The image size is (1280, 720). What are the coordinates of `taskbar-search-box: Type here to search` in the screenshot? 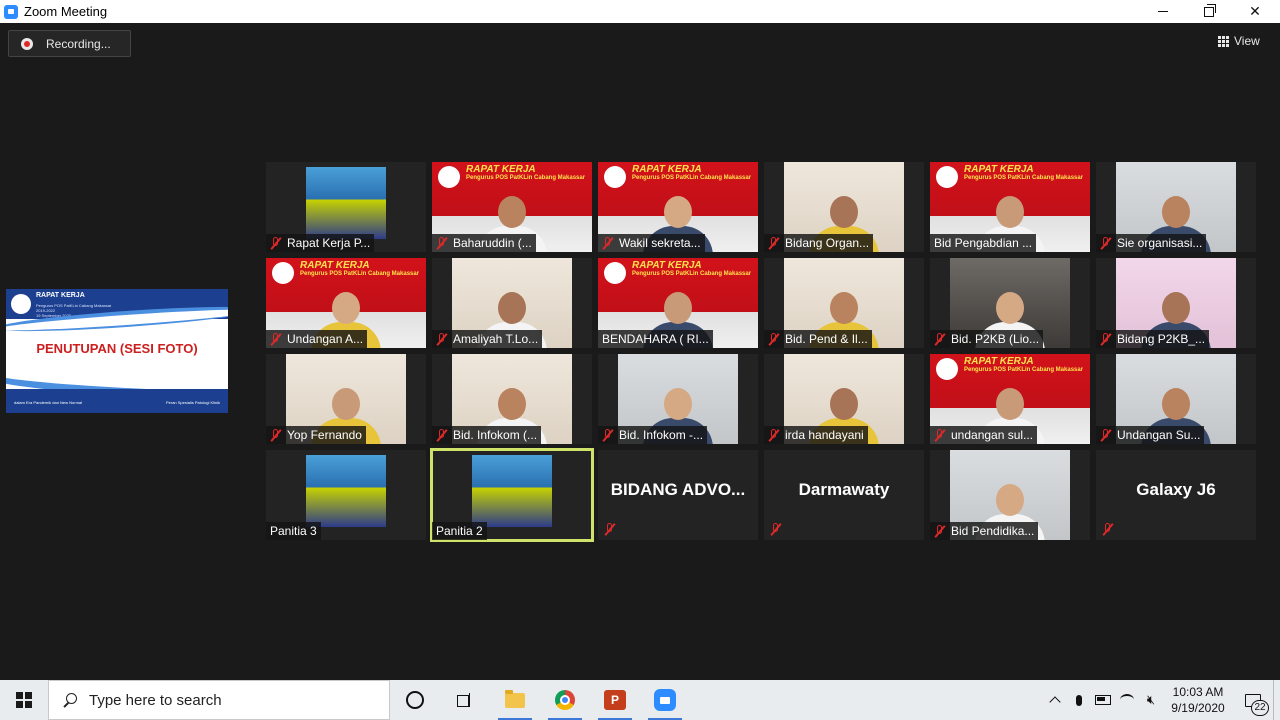 It's located at (219, 700).